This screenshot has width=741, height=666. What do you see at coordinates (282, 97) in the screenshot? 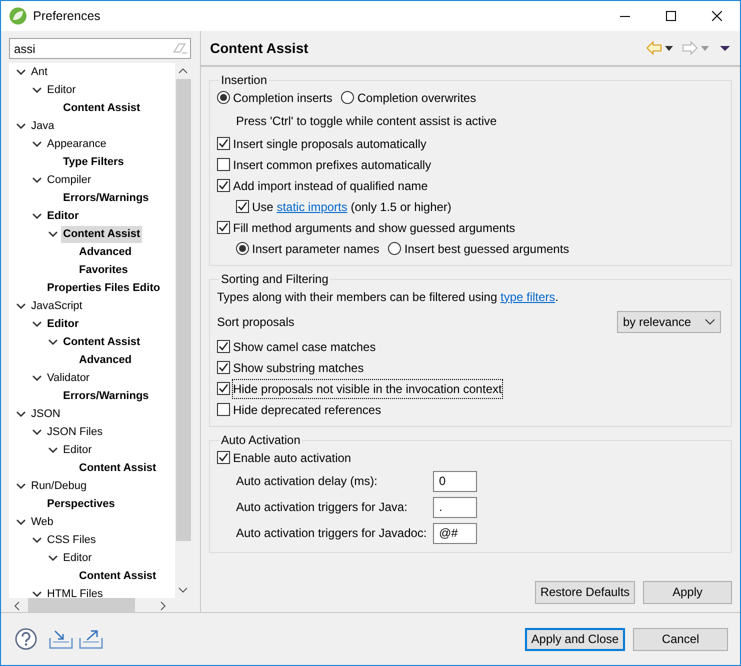
I see `radio-label: Completion inserts` at bounding box center [282, 97].